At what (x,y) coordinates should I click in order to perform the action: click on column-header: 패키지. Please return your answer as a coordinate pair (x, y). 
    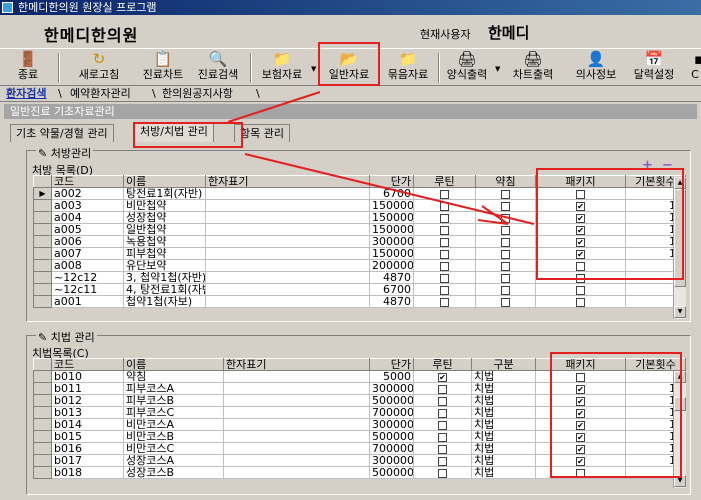
    Looking at the image, I should click on (580, 364).